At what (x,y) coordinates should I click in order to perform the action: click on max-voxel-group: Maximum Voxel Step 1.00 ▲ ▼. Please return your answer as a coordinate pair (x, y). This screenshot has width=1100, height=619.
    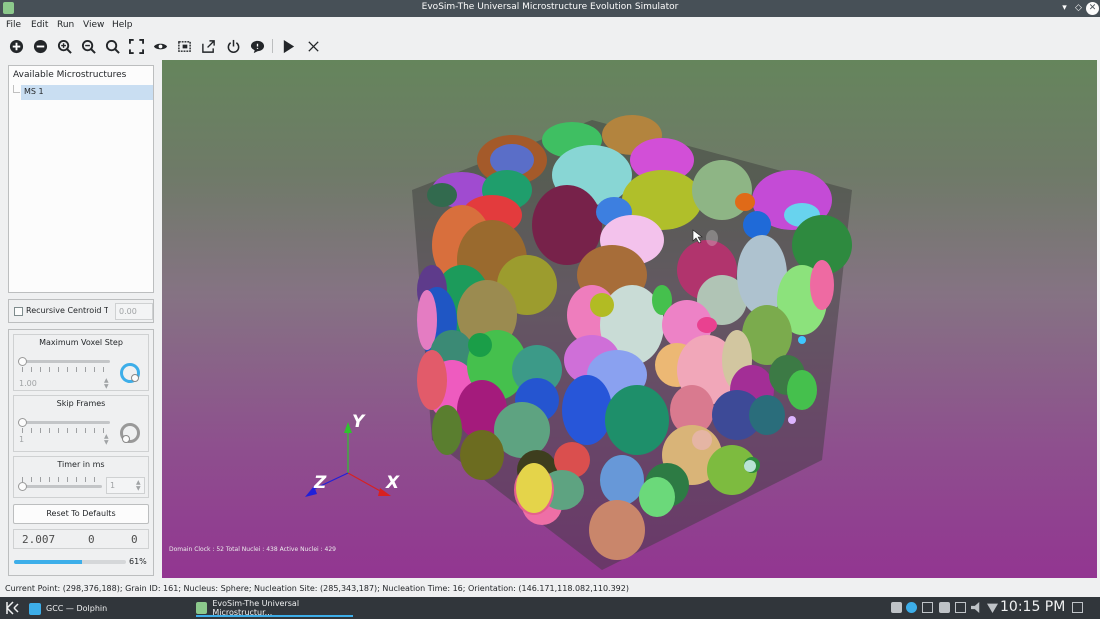
    Looking at the image, I should click on (81, 362).